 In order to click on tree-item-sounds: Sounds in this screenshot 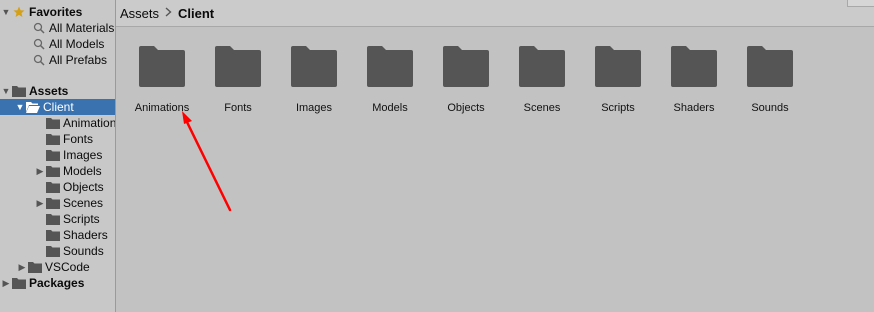, I will do `click(57, 251)`.